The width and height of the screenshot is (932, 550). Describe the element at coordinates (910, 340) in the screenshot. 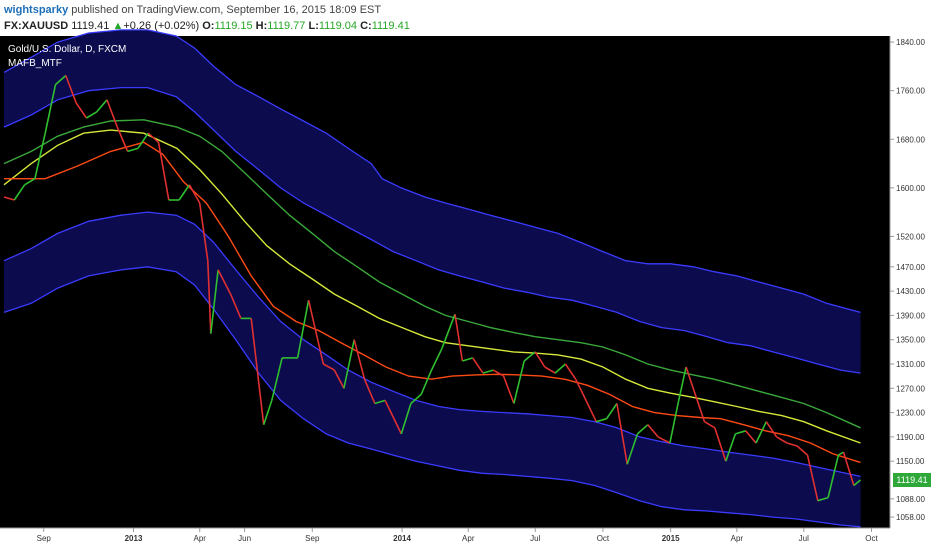

I see `y-tick-label: 1350.00` at that location.